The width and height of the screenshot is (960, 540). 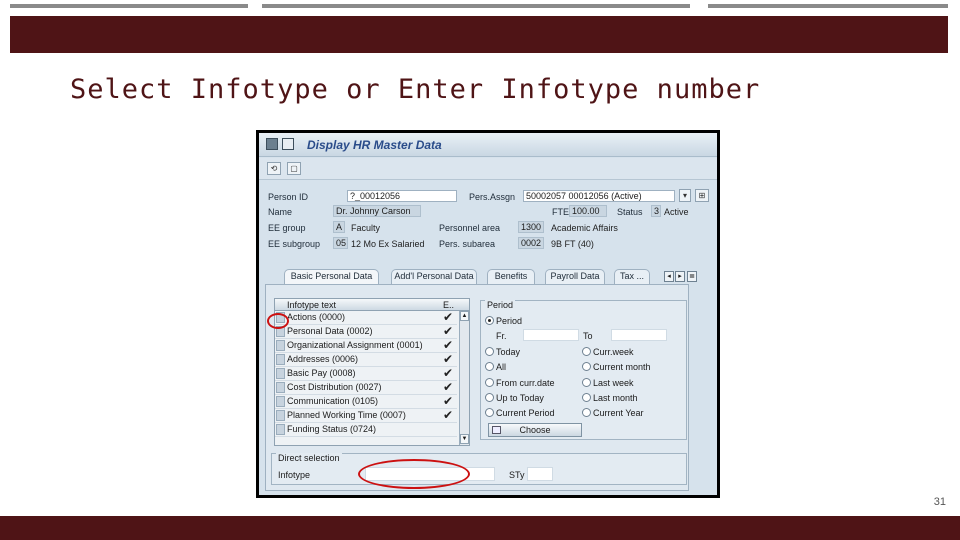 I want to click on name-label: Name, so click(x=280, y=212).